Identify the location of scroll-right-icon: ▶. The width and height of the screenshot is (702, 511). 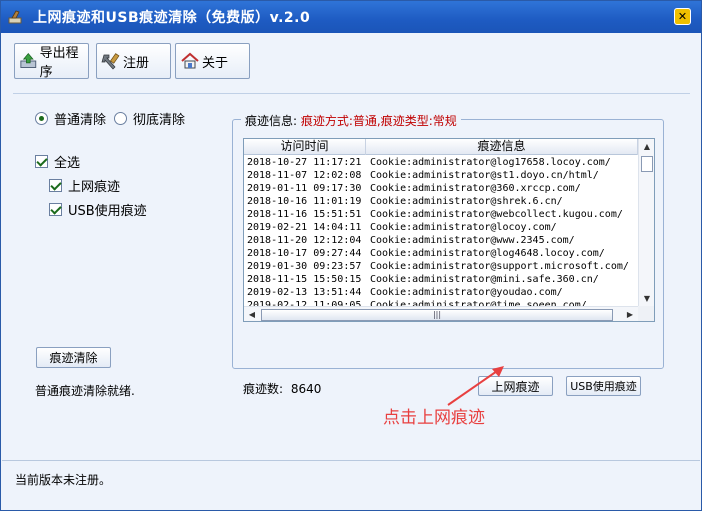
(630, 314).